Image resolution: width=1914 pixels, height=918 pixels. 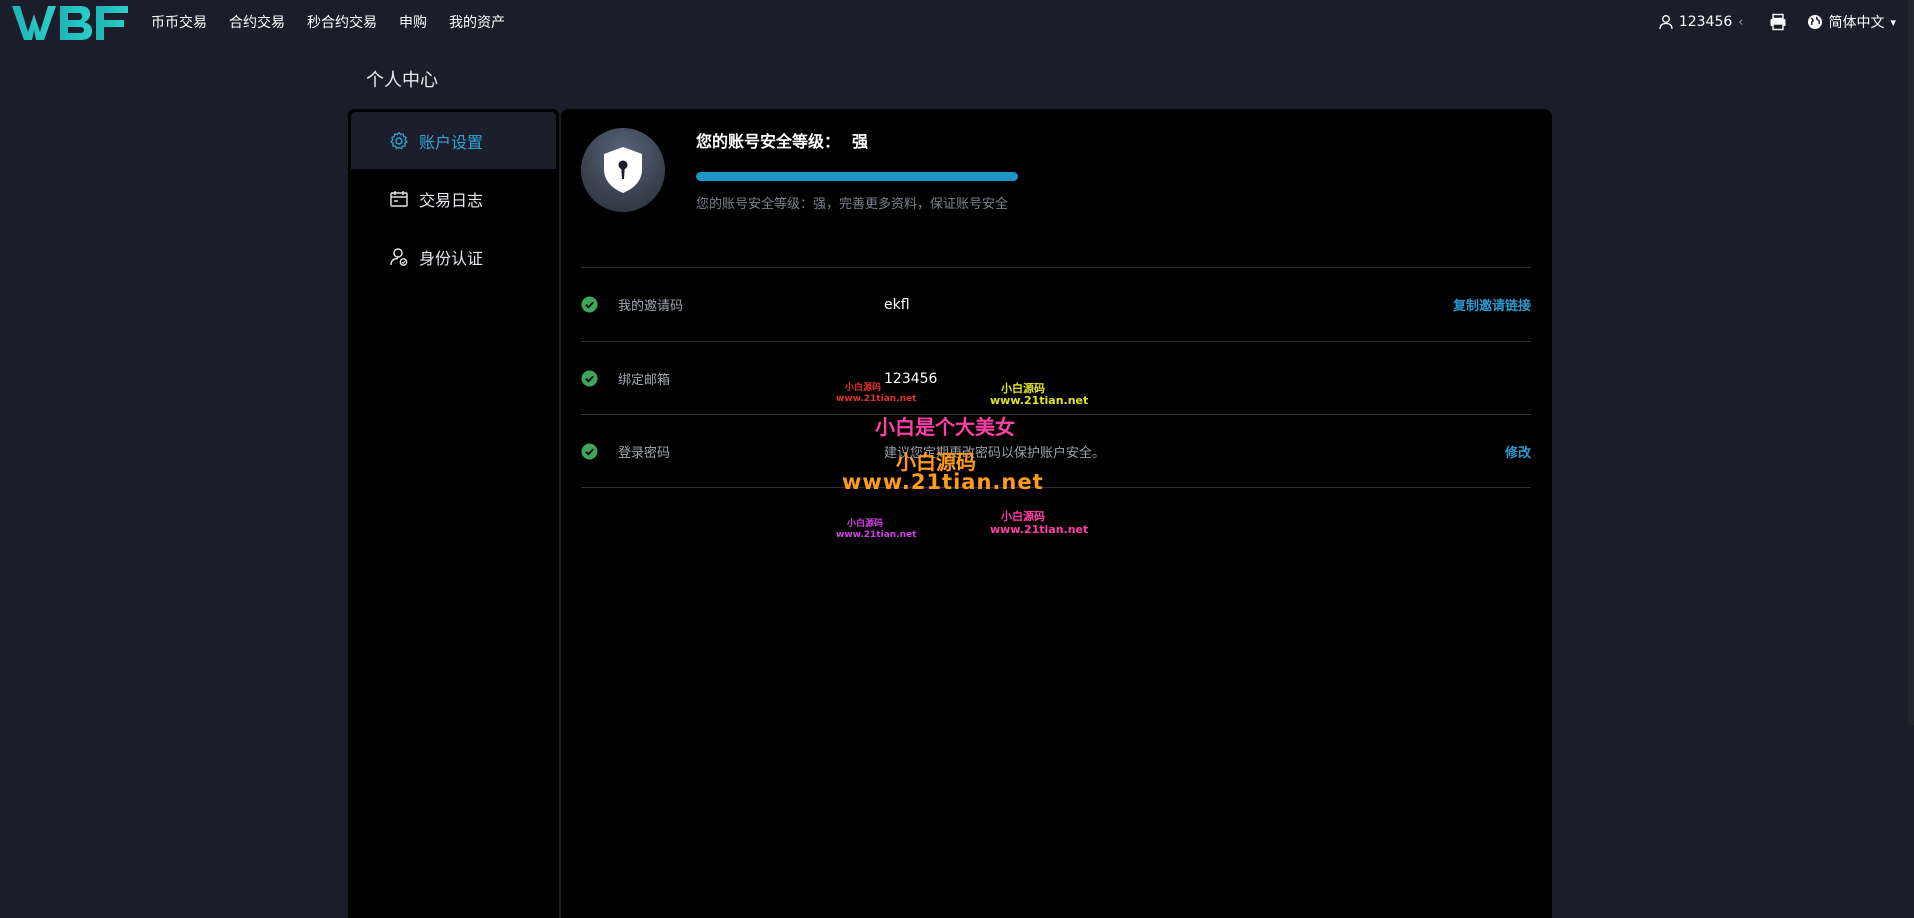 I want to click on invite-code-value: ekfl, so click(x=897, y=304).